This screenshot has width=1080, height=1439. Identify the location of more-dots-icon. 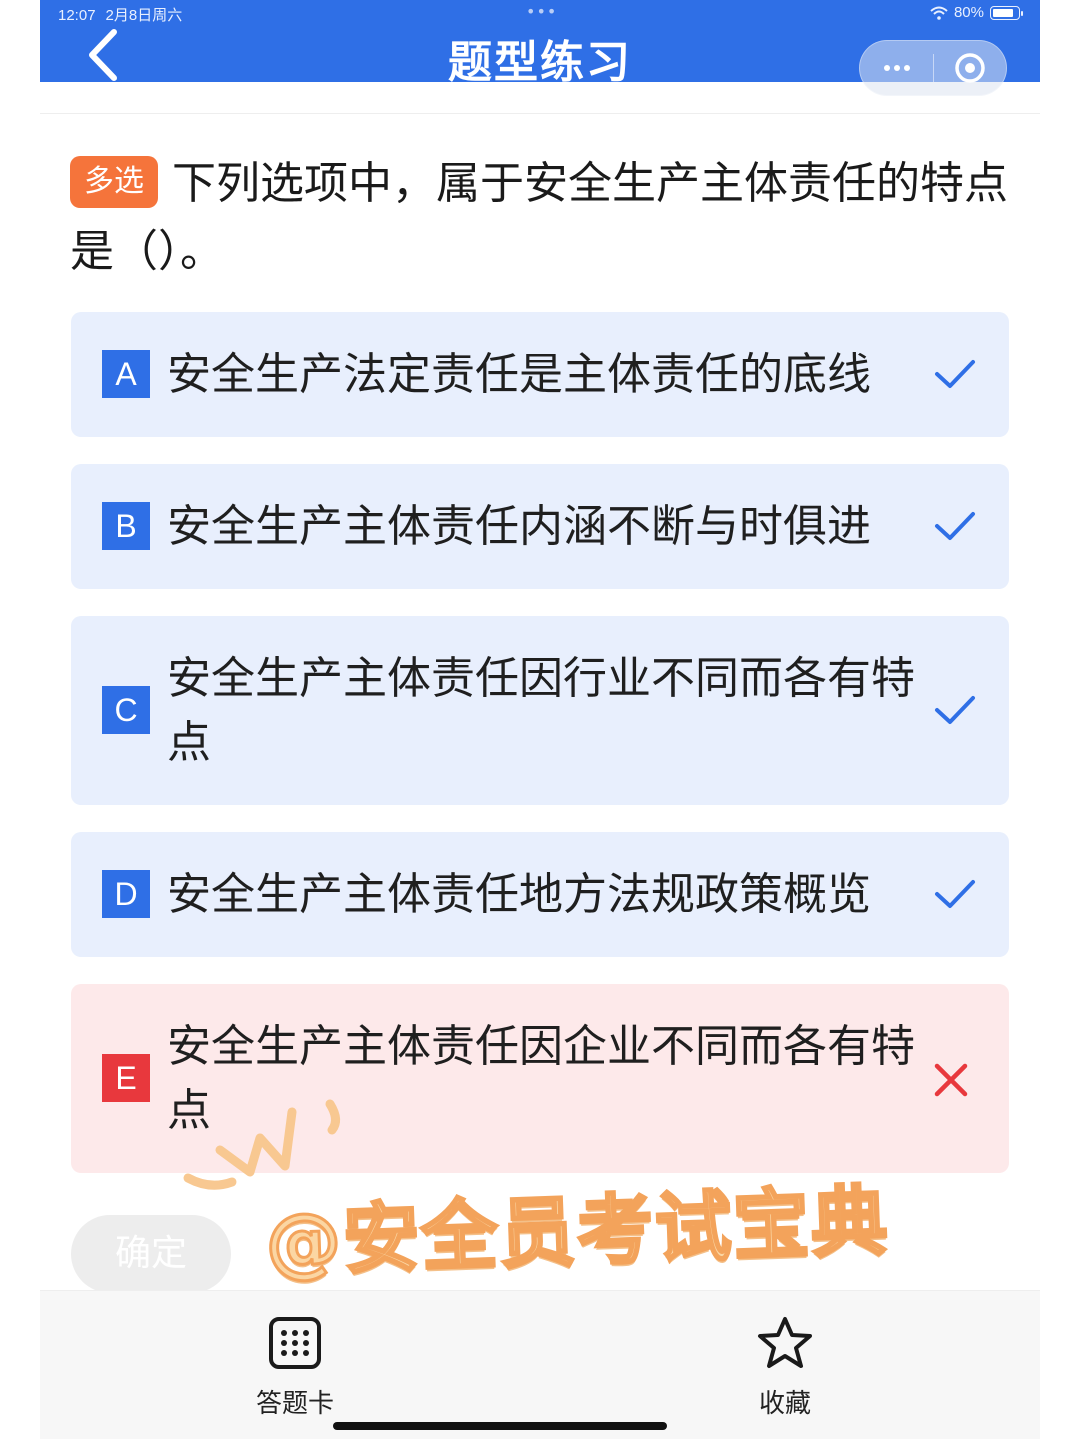
(886, 68).